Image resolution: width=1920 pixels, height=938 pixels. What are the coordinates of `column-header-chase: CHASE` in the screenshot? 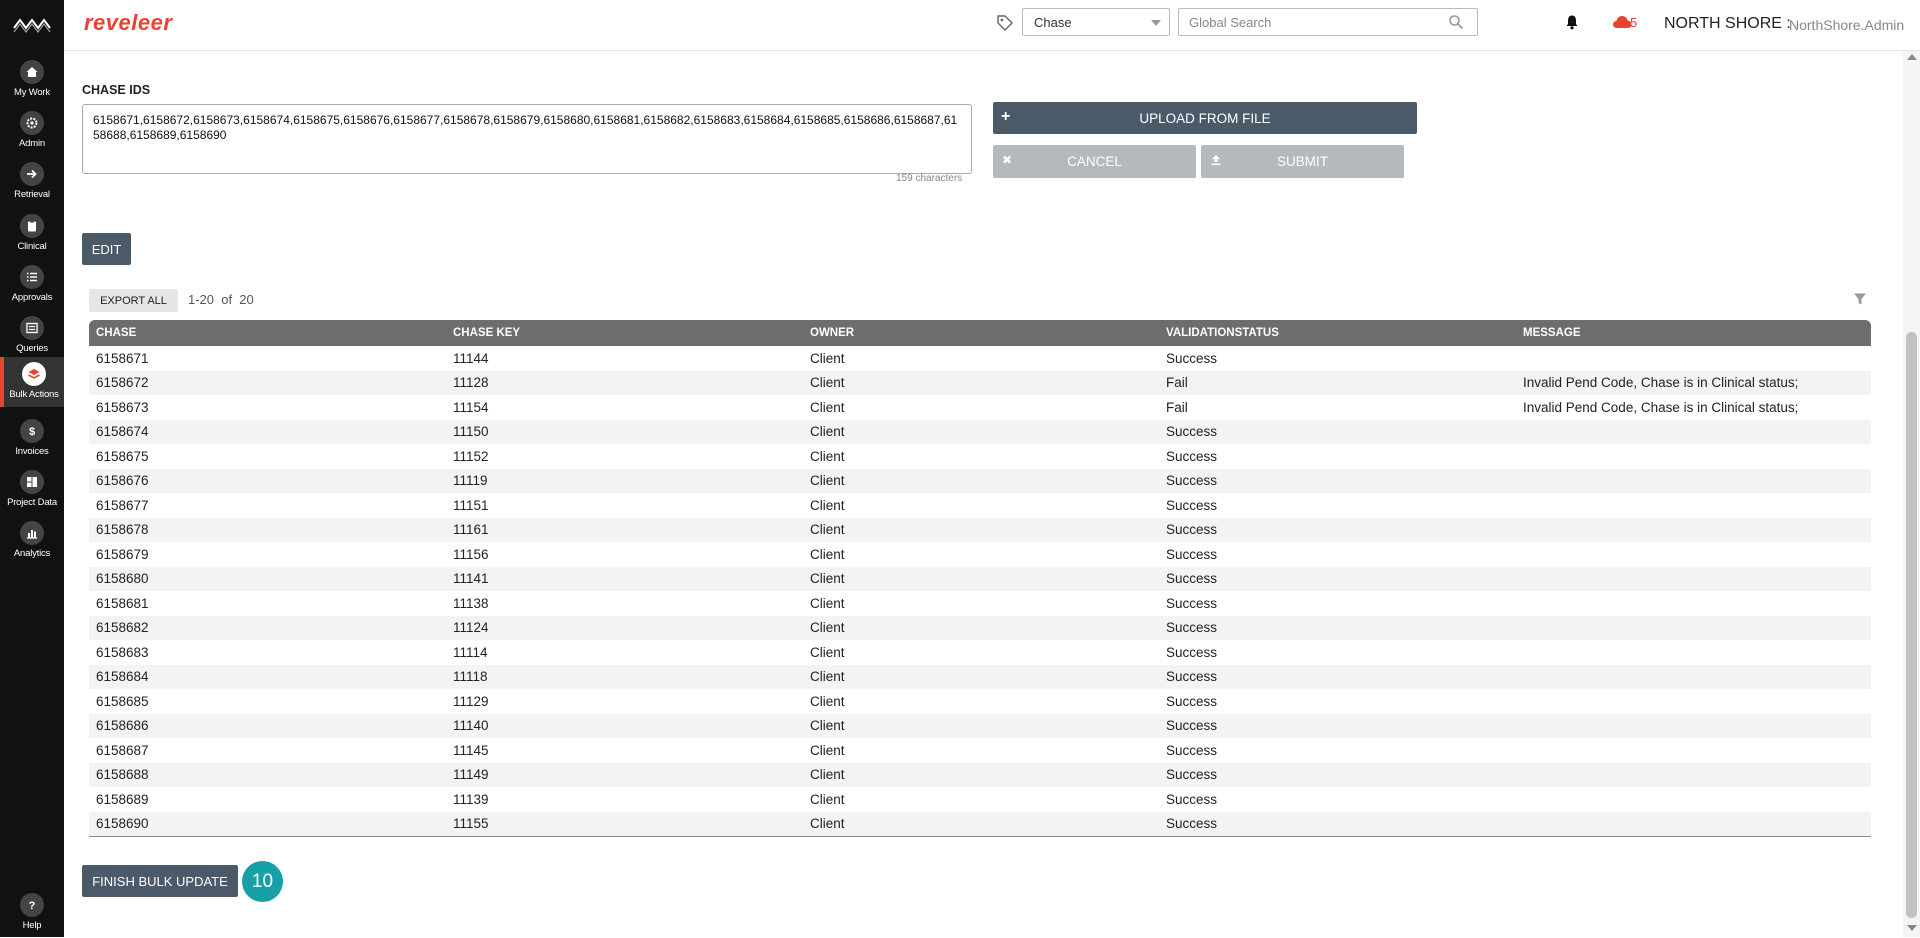 It's located at (267, 333).